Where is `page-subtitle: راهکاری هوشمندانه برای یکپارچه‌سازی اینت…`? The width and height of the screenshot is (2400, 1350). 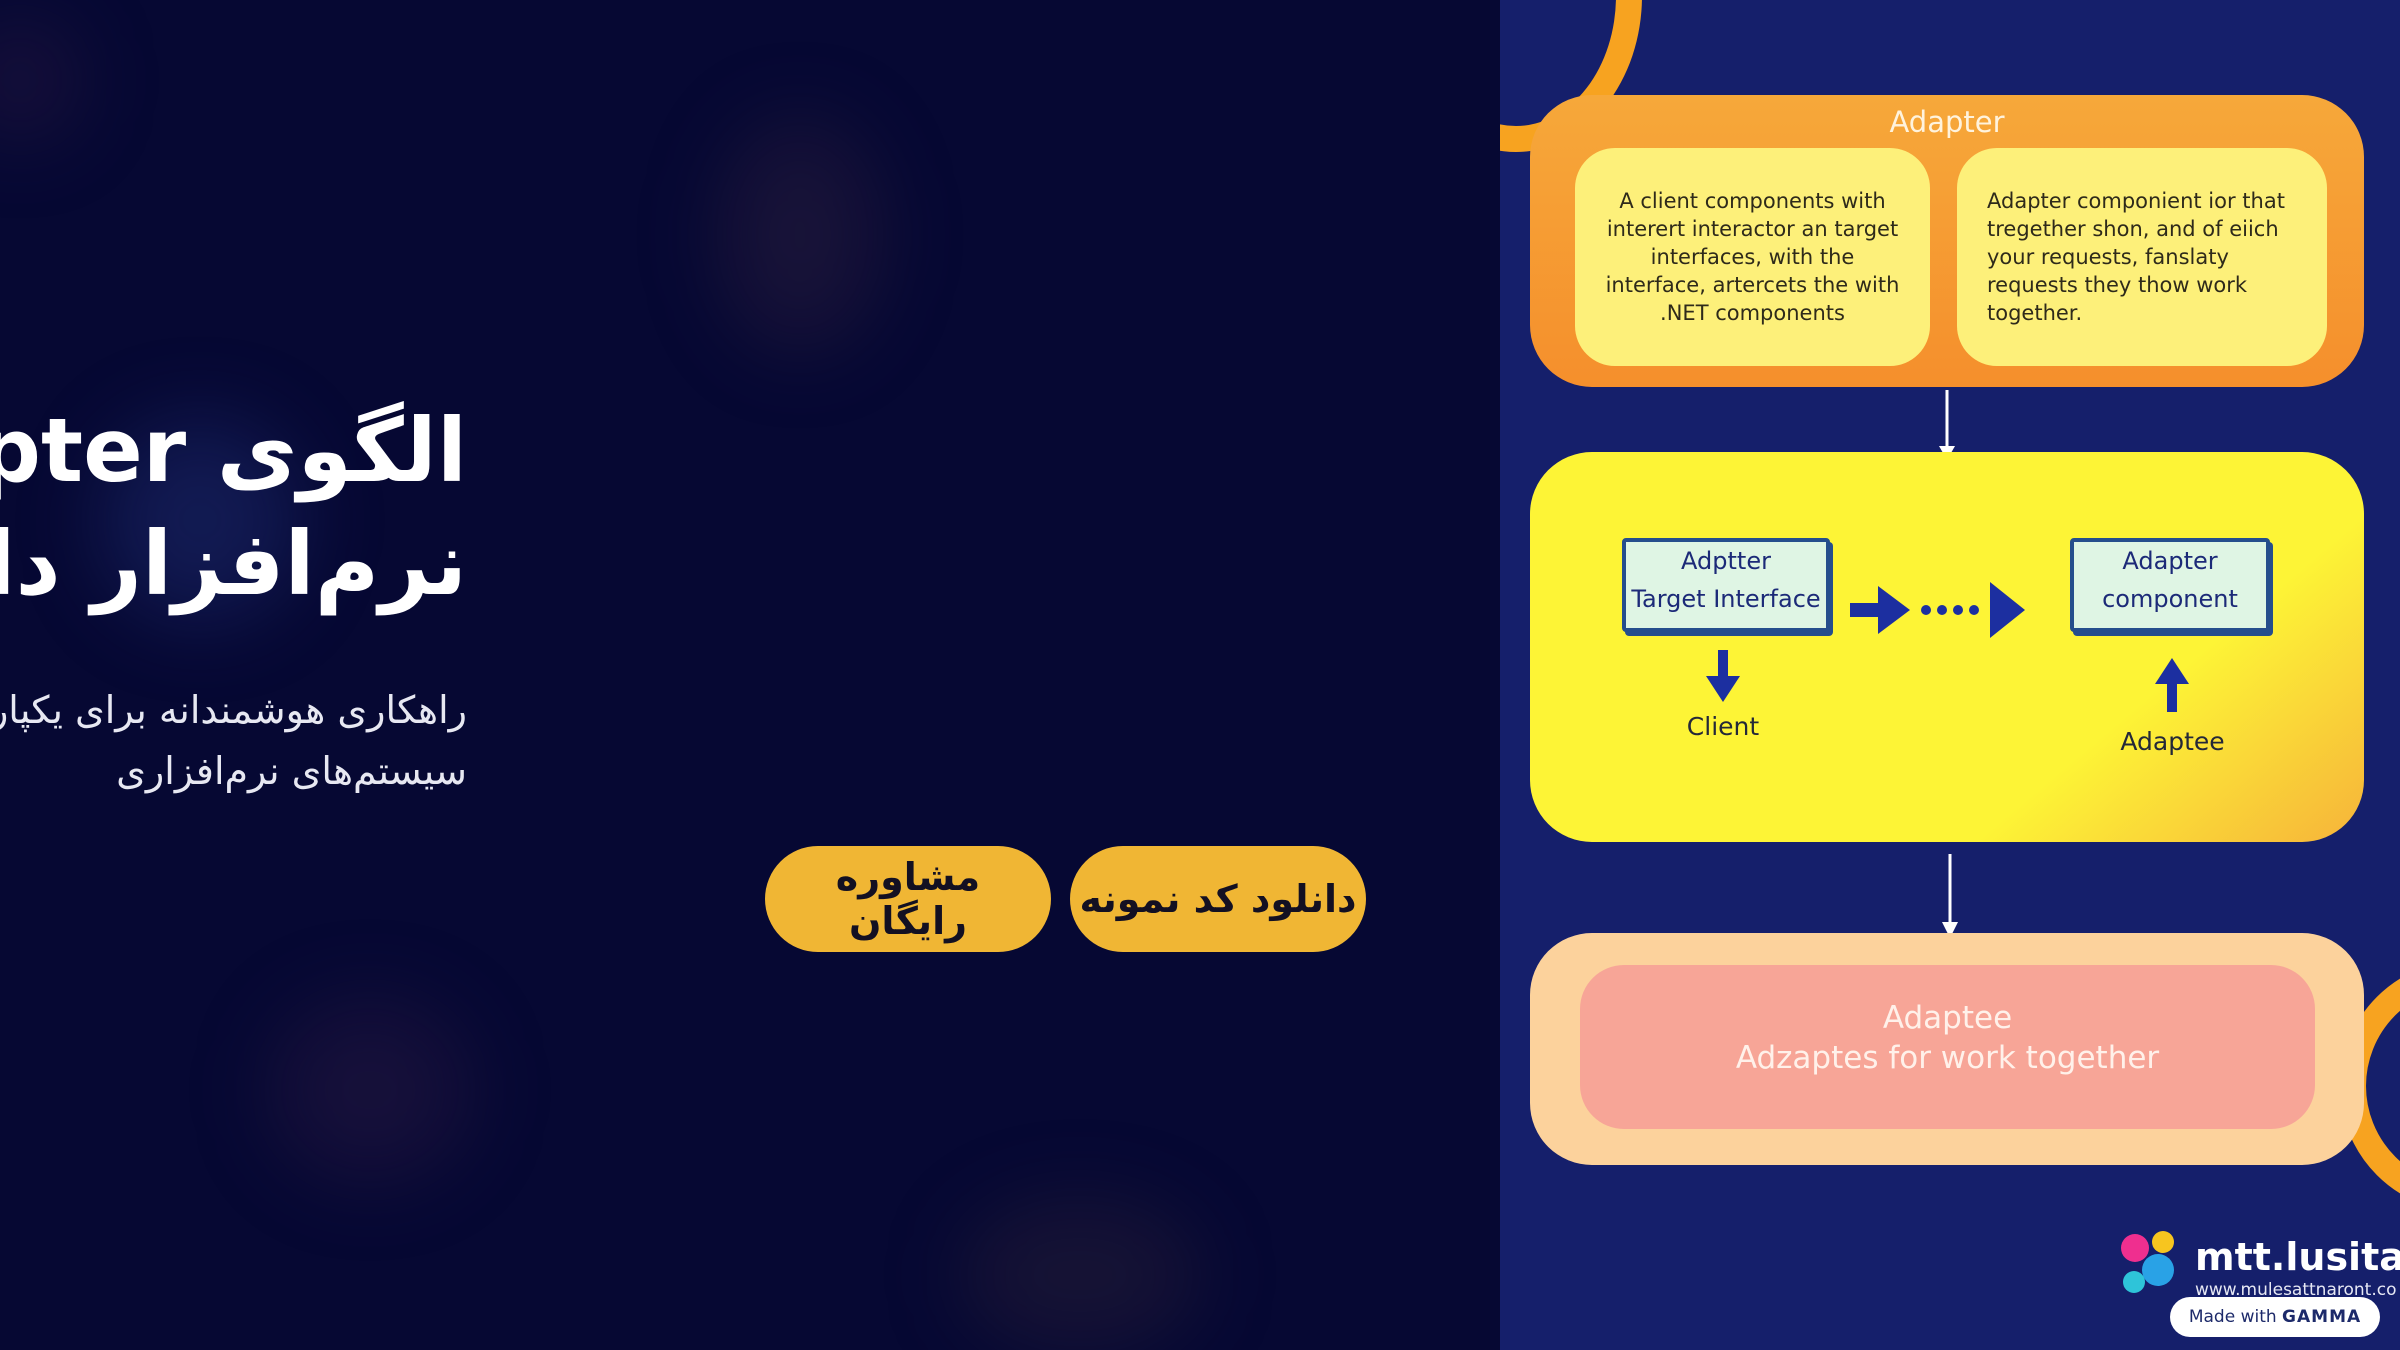
page-subtitle: راهکاری هوشمندانه برای یکپارچه‌سازی اینت… is located at coordinates (233, 740).